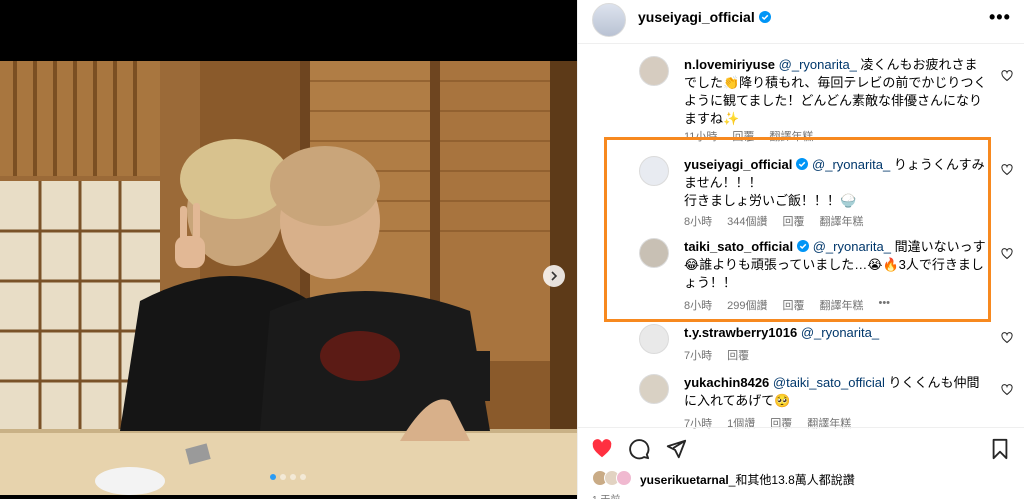 Image resolution: width=1024 pixels, height=499 pixels. Describe the element at coordinates (696, 17) in the screenshot. I see `author-username: yuseiyagi_official` at that location.